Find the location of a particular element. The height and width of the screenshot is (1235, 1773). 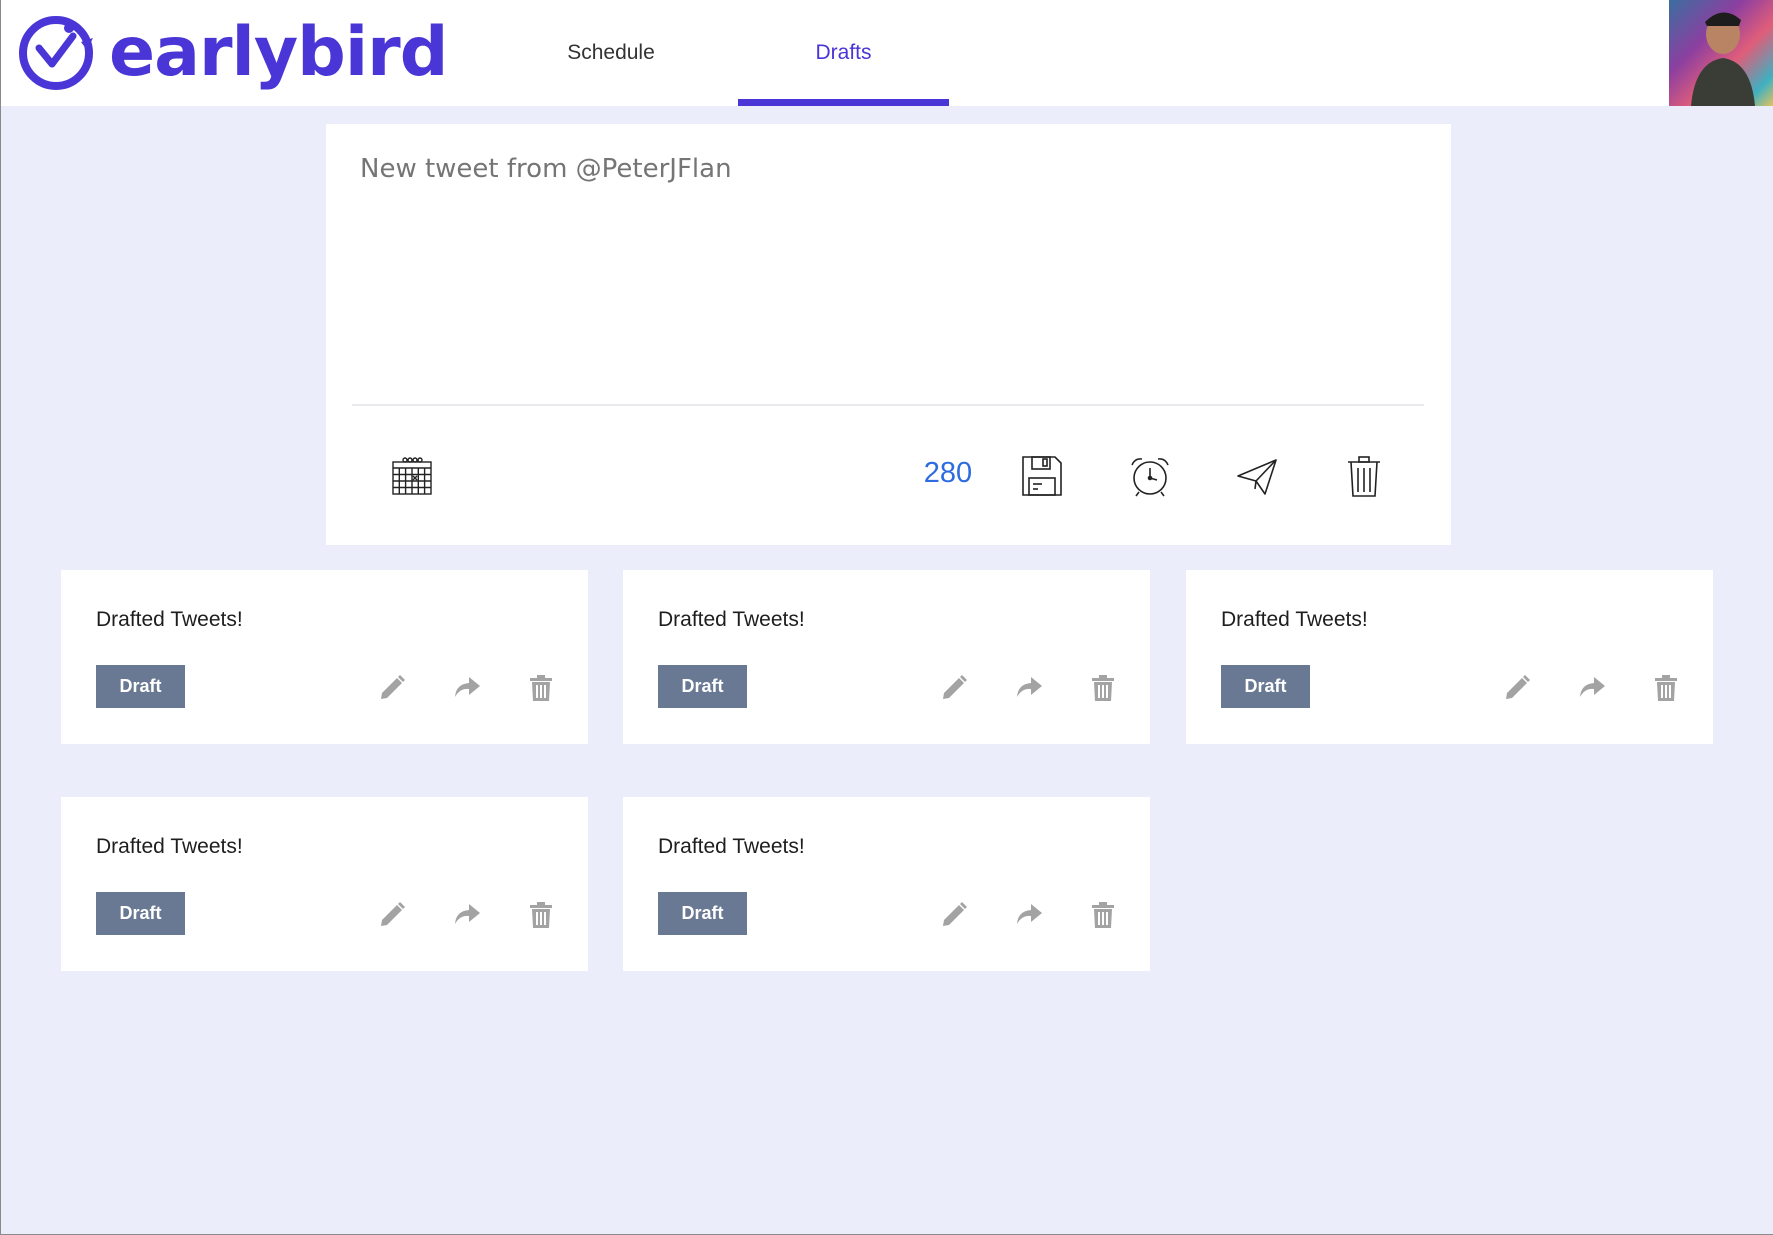

alarm-clock-icon is located at coordinates (1150, 476).